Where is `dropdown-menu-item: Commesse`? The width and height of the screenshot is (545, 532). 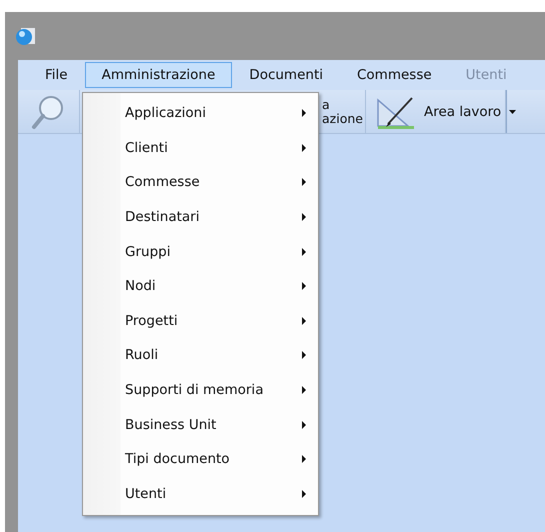
dropdown-menu-item: Commesse is located at coordinates (200, 182).